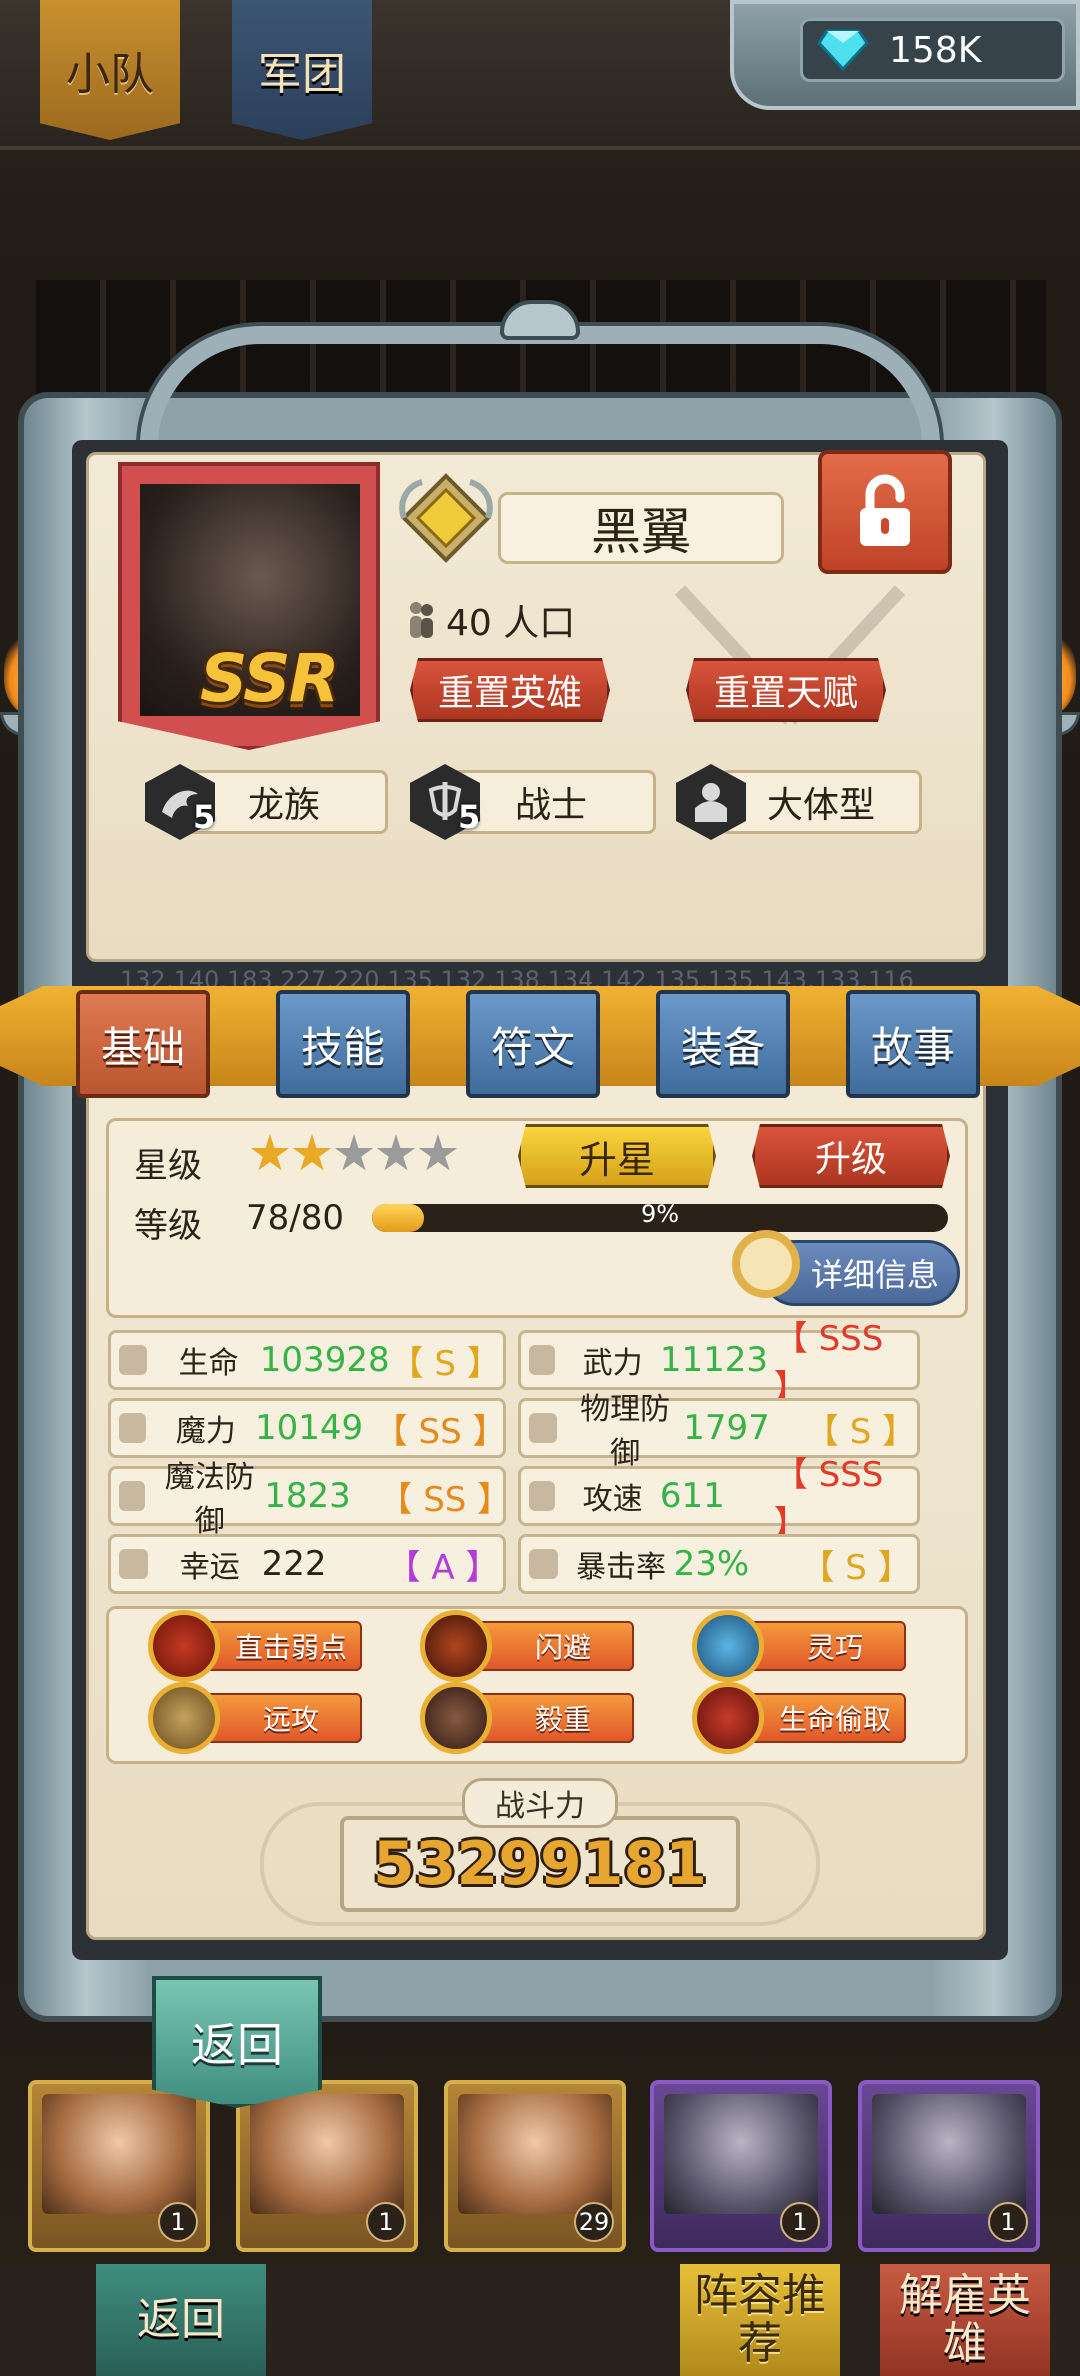  What do you see at coordinates (760, 2320) in the screenshot?
I see `lineup-recommend-button: 阵容推荐` at bounding box center [760, 2320].